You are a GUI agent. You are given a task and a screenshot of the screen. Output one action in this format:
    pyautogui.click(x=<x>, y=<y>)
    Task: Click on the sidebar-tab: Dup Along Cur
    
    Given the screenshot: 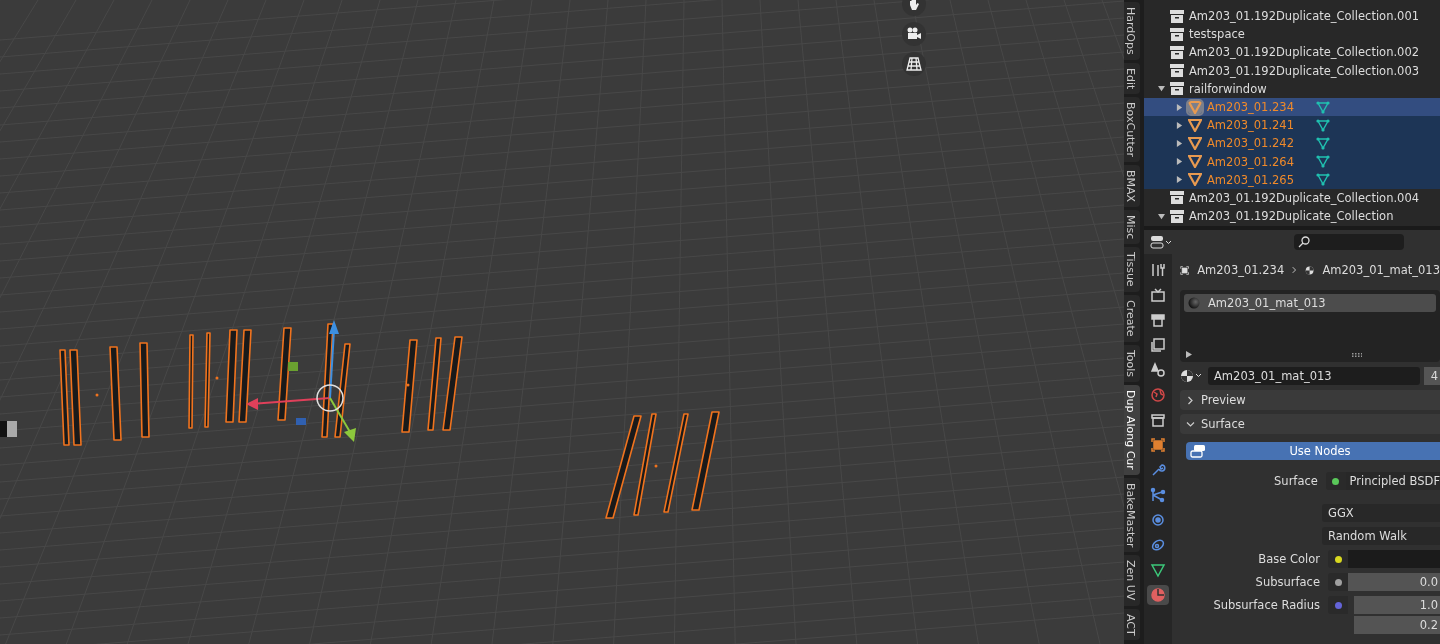 What is the action you would take?
    pyautogui.click(x=1132, y=429)
    